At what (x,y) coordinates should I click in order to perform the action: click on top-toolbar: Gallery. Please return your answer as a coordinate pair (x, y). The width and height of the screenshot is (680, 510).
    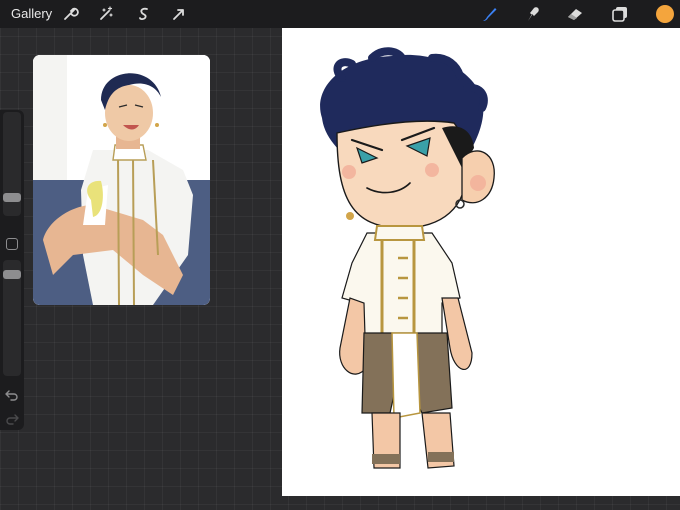
    Looking at the image, I should click on (340, 14).